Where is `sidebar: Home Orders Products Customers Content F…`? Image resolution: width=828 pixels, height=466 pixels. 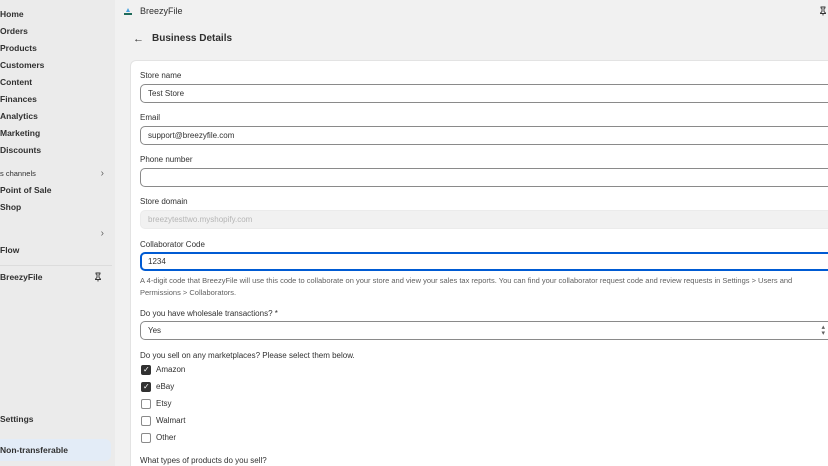
sidebar: Home Orders Products Customers Content F… is located at coordinates (57, 233).